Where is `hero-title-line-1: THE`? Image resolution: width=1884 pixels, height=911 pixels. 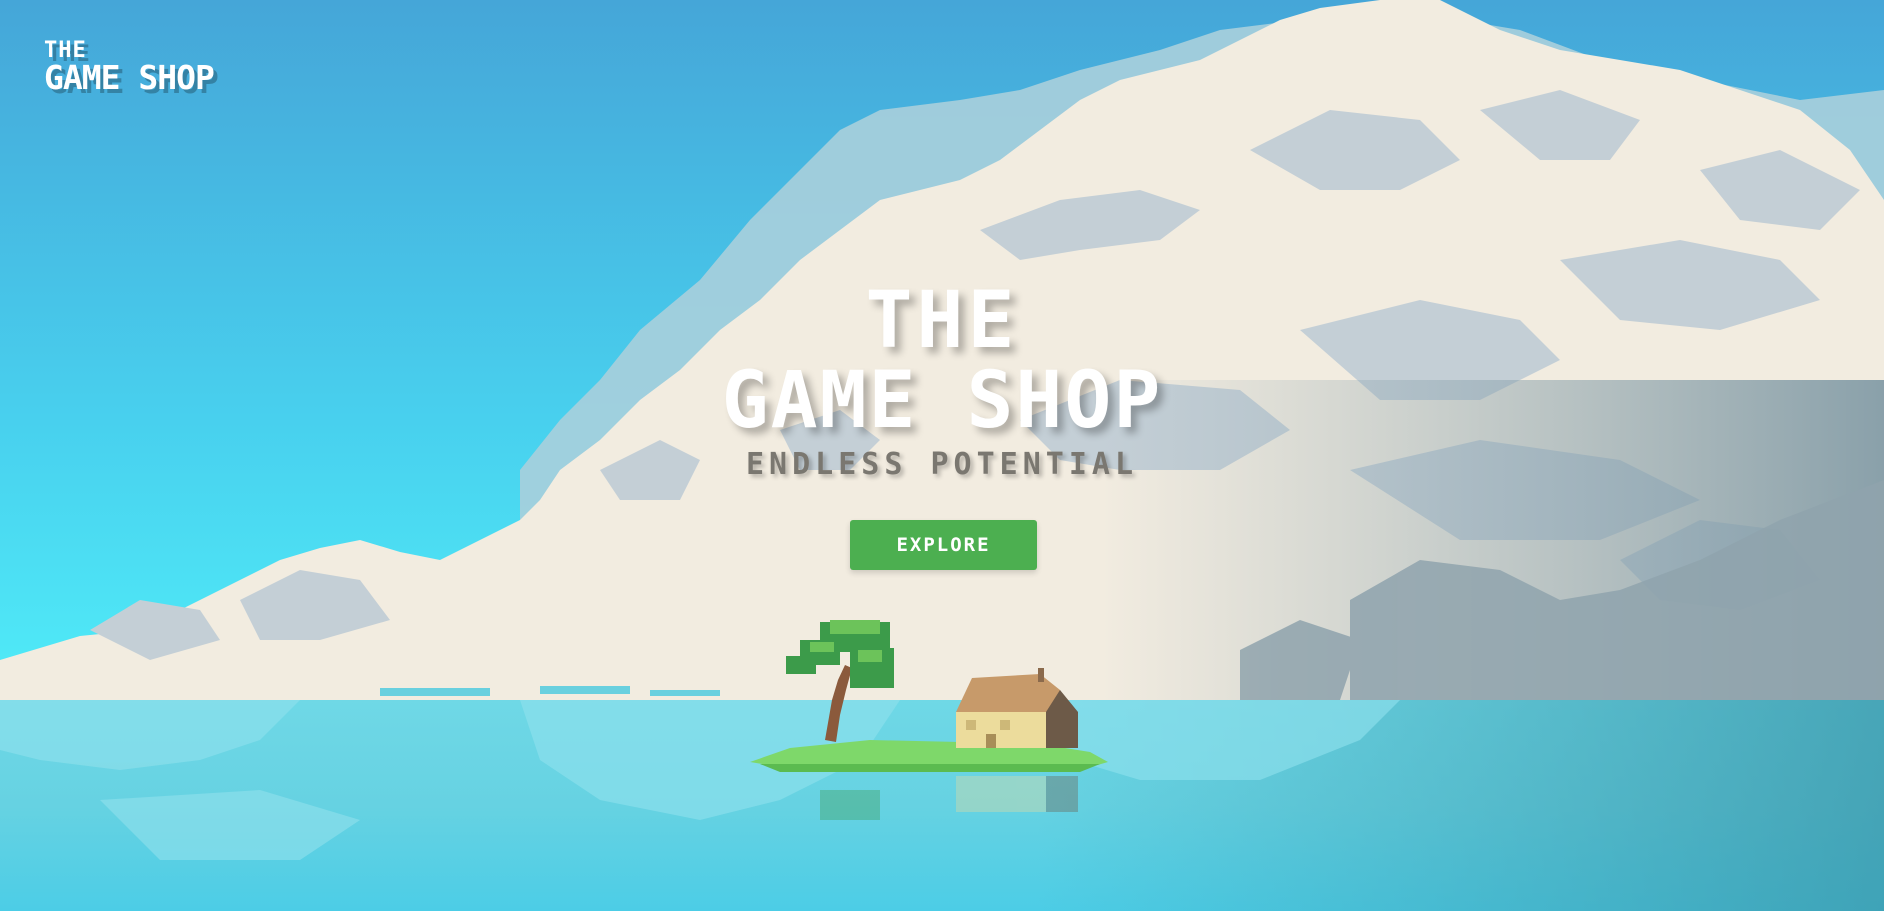
hero-title-line-1: THE is located at coordinates (942, 321).